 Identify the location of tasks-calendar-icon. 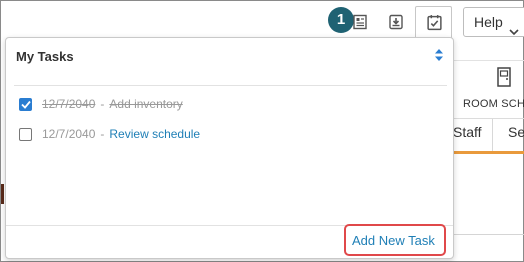
(434, 22).